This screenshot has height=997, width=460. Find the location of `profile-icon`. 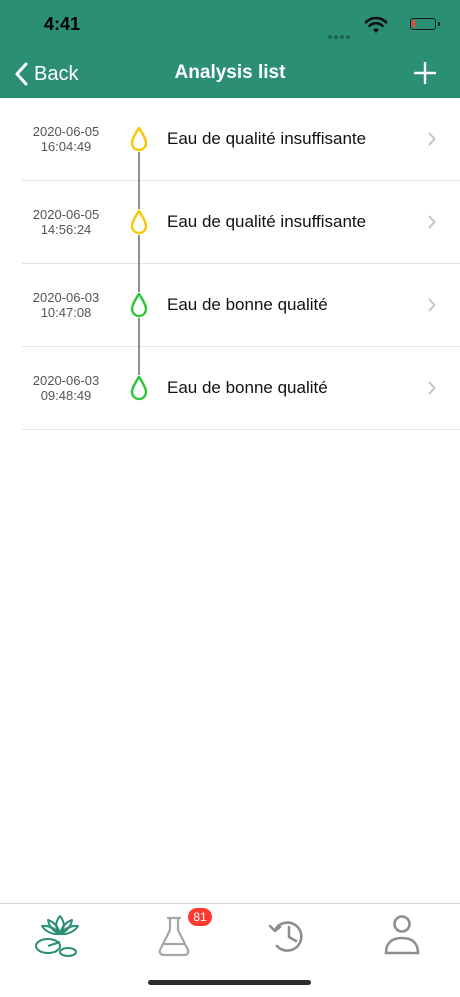

profile-icon is located at coordinates (402, 935).